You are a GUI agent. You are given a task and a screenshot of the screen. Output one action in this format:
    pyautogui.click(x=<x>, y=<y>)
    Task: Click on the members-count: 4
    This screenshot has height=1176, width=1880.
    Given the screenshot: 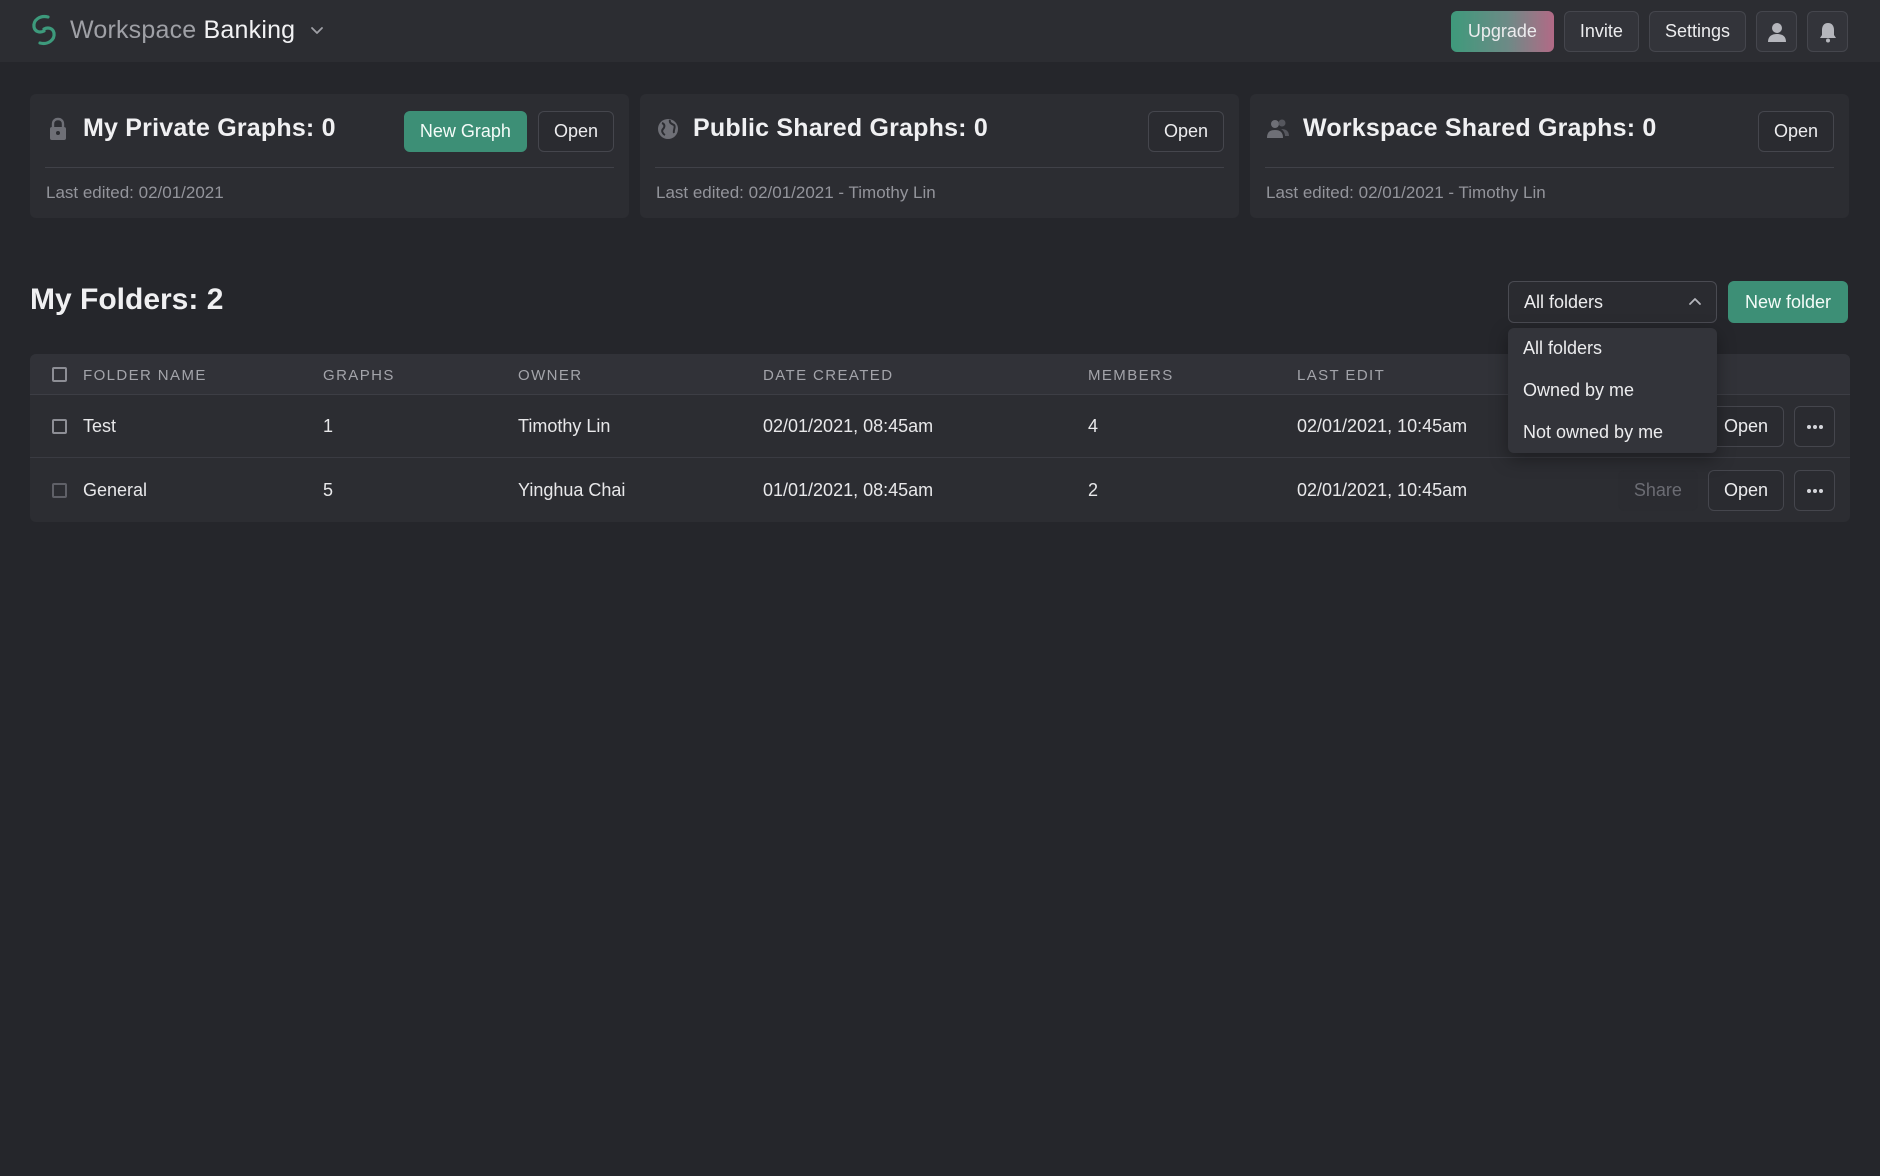 What is the action you would take?
    pyautogui.click(x=1093, y=426)
    